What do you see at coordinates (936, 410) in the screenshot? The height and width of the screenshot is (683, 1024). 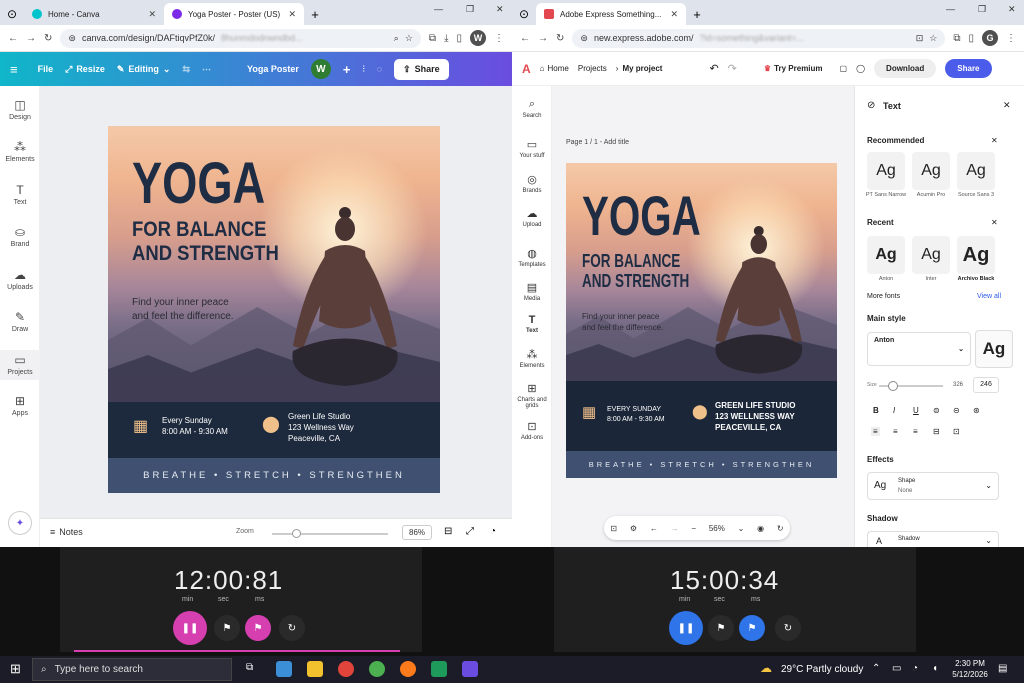 I see `strikethrough-icon: ⊜` at bounding box center [936, 410].